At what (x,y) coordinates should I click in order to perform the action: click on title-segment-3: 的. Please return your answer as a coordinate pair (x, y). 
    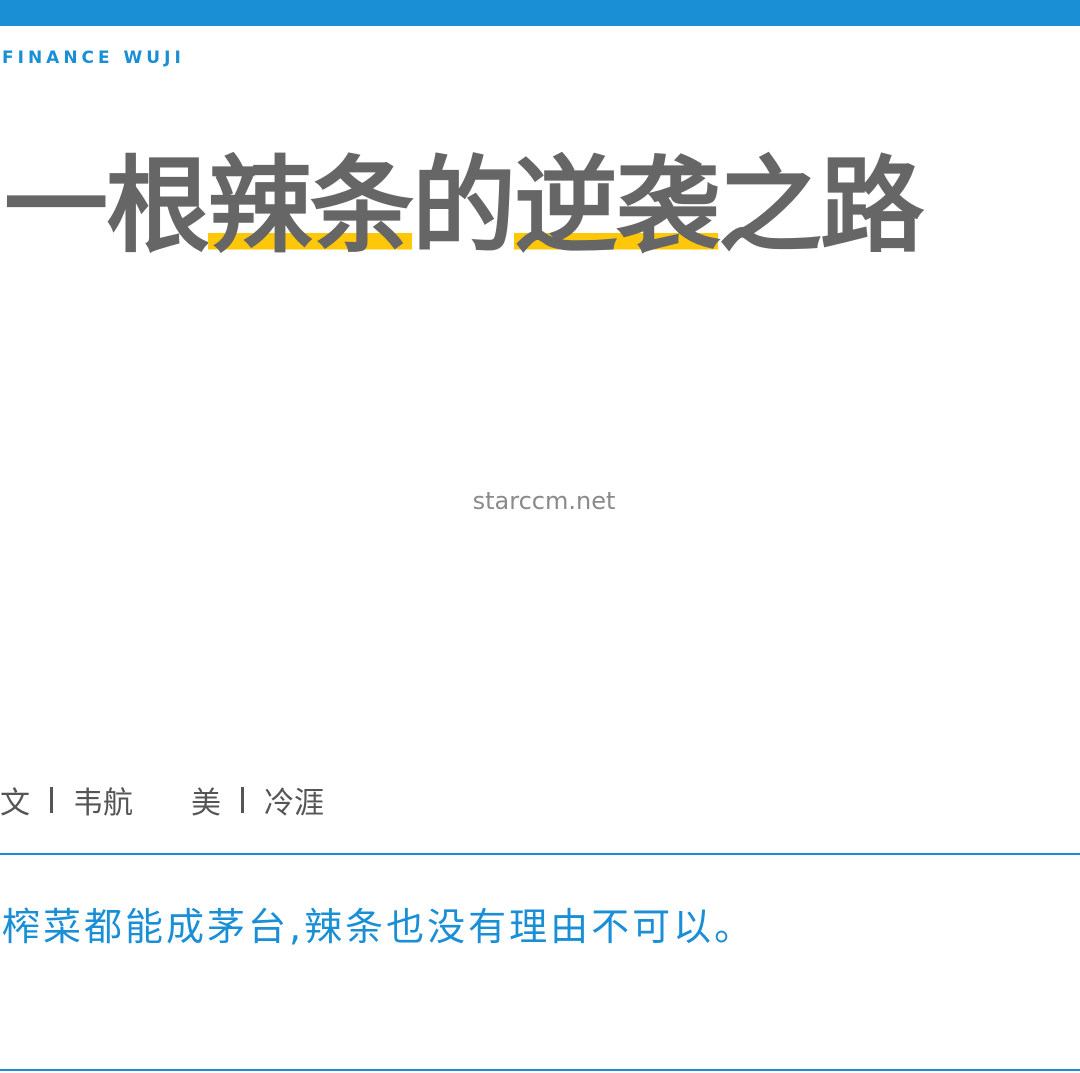
    Looking at the image, I should click on (464, 205).